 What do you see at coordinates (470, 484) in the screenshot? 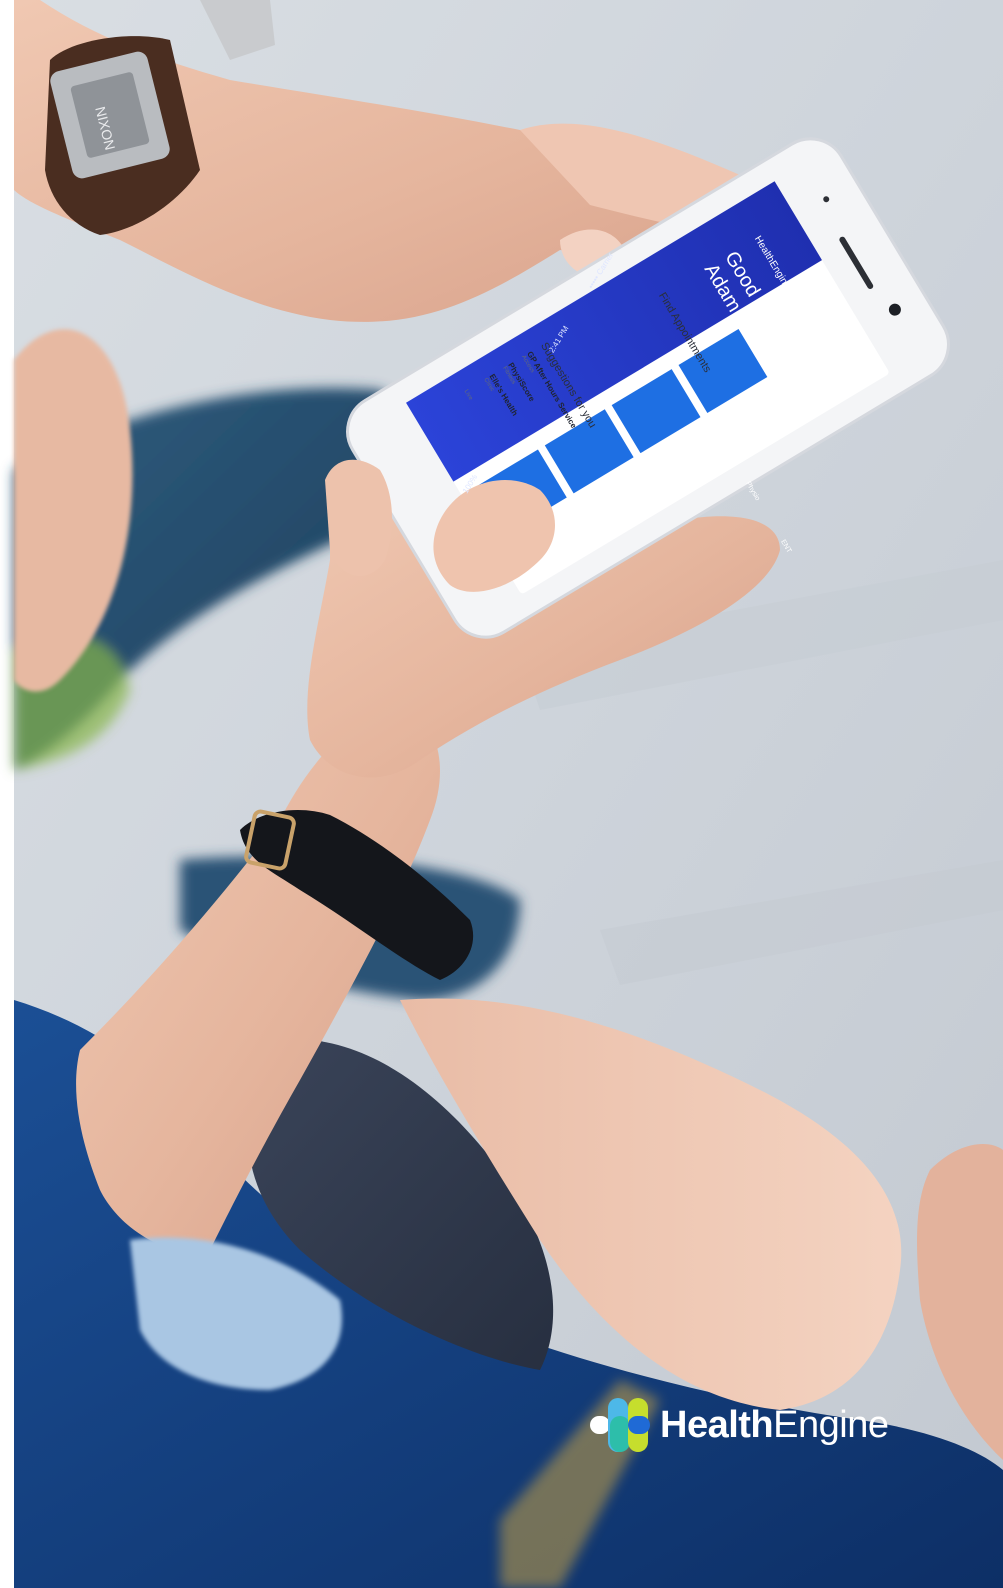
I see `status-battery: 100%` at bounding box center [470, 484].